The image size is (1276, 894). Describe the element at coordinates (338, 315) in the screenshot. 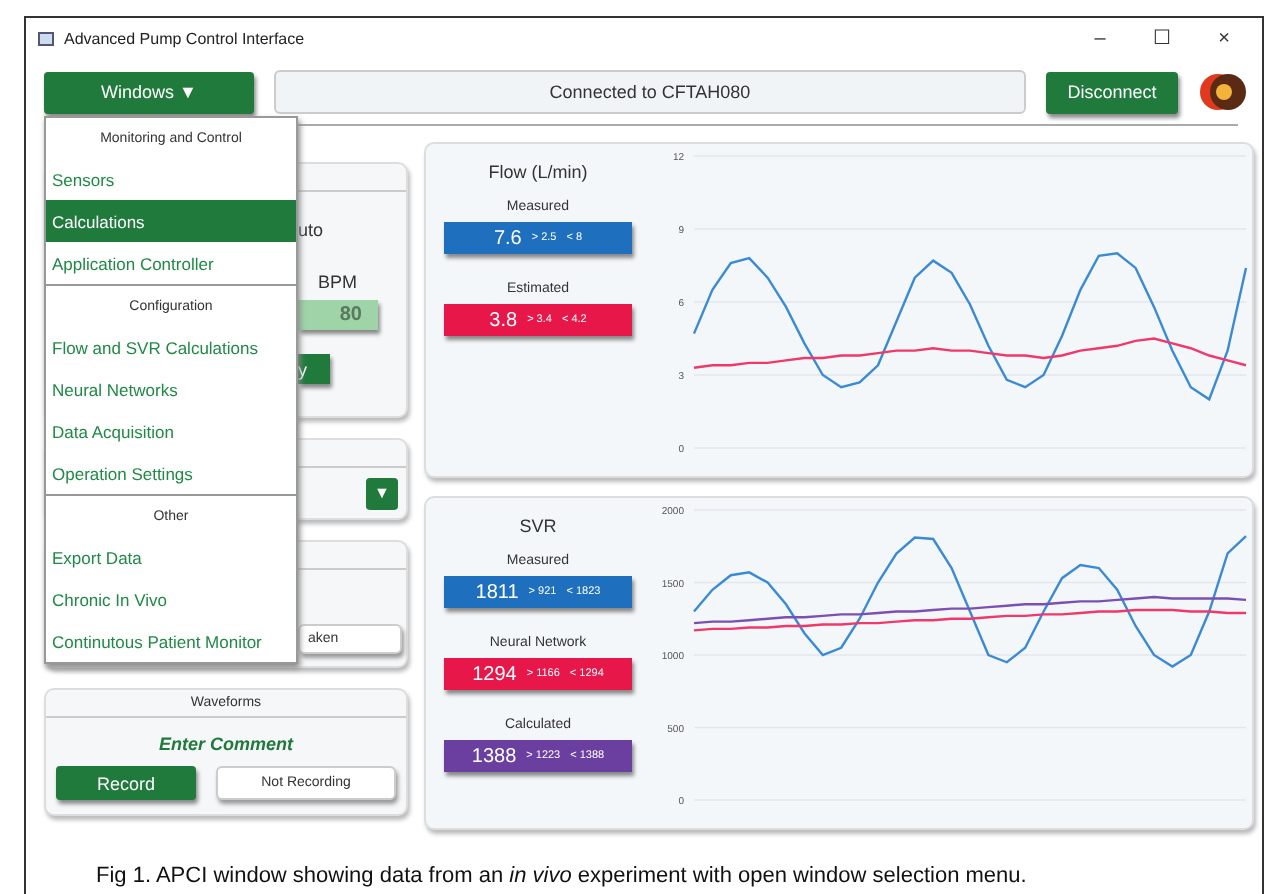

I see `bpm-field: 80` at that location.